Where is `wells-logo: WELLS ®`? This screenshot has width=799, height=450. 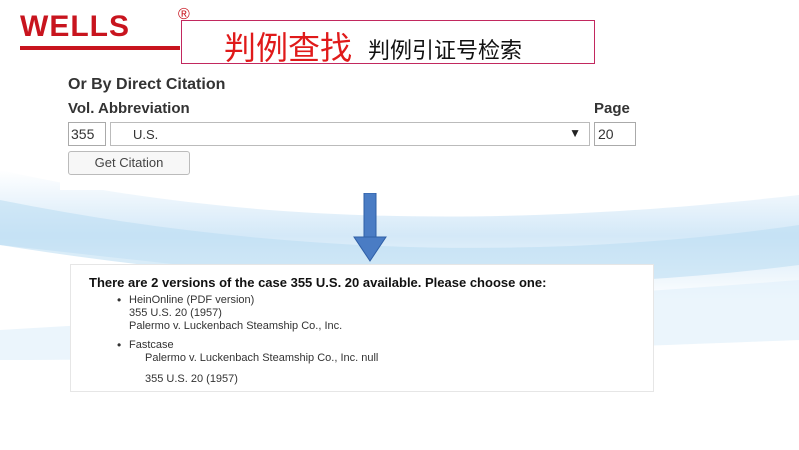
wells-logo: WELLS ® is located at coordinates (105, 28).